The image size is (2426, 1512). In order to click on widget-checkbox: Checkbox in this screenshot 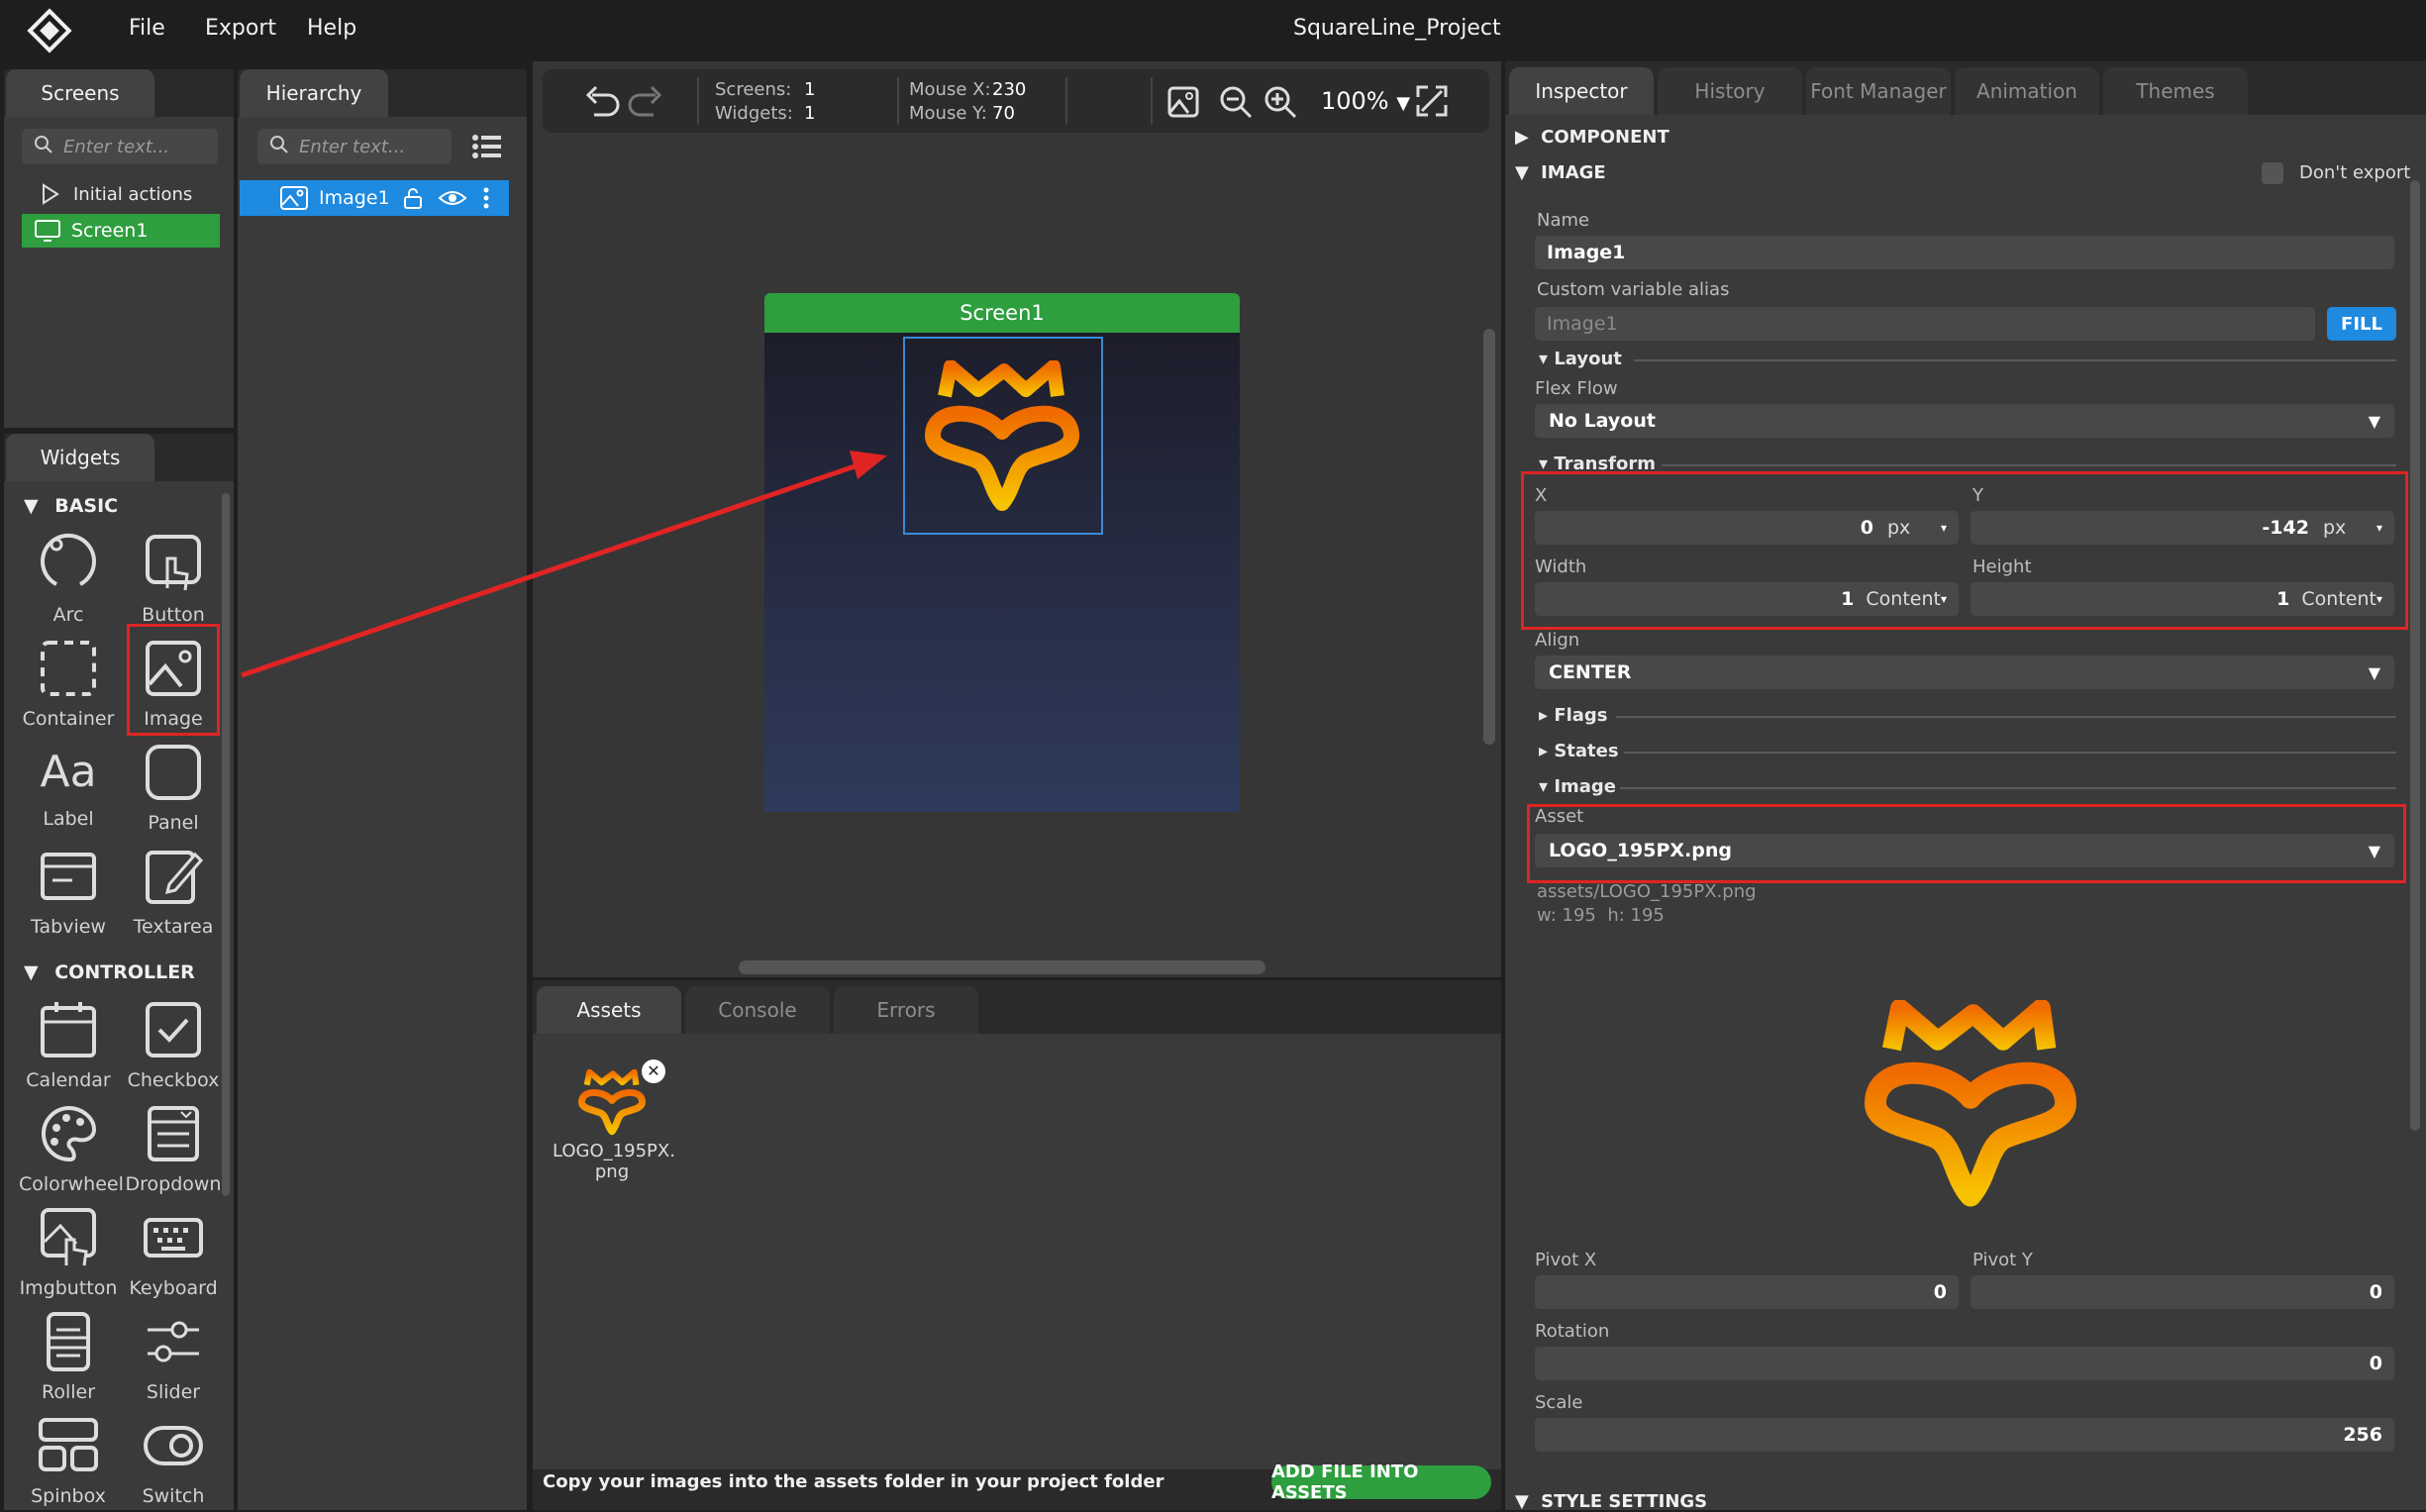, I will do `click(173, 1044)`.